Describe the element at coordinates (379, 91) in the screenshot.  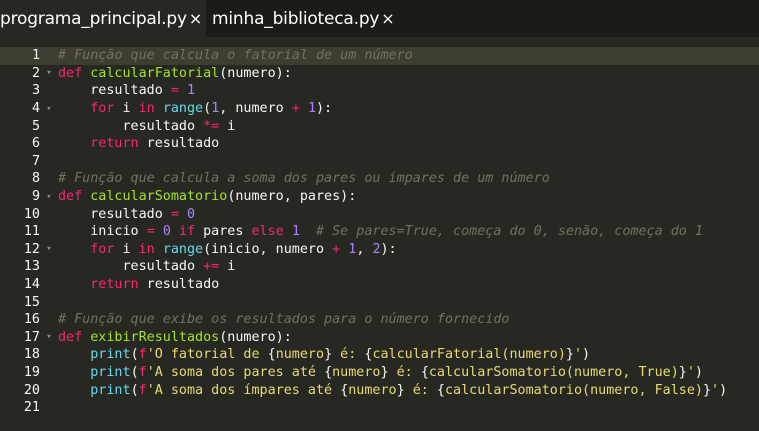
I see `code-line: 3 resultado = 1` at that location.